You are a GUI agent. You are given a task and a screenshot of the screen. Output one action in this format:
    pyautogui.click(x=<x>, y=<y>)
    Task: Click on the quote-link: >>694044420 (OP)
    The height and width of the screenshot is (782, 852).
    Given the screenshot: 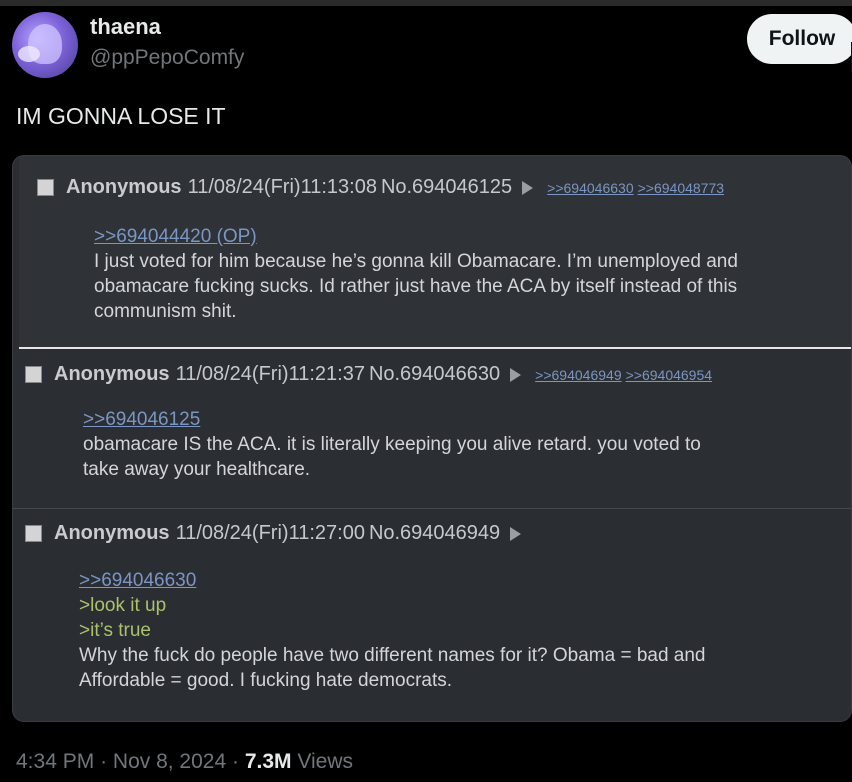 What is the action you would take?
    pyautogui.click(x=175, y=236)
    